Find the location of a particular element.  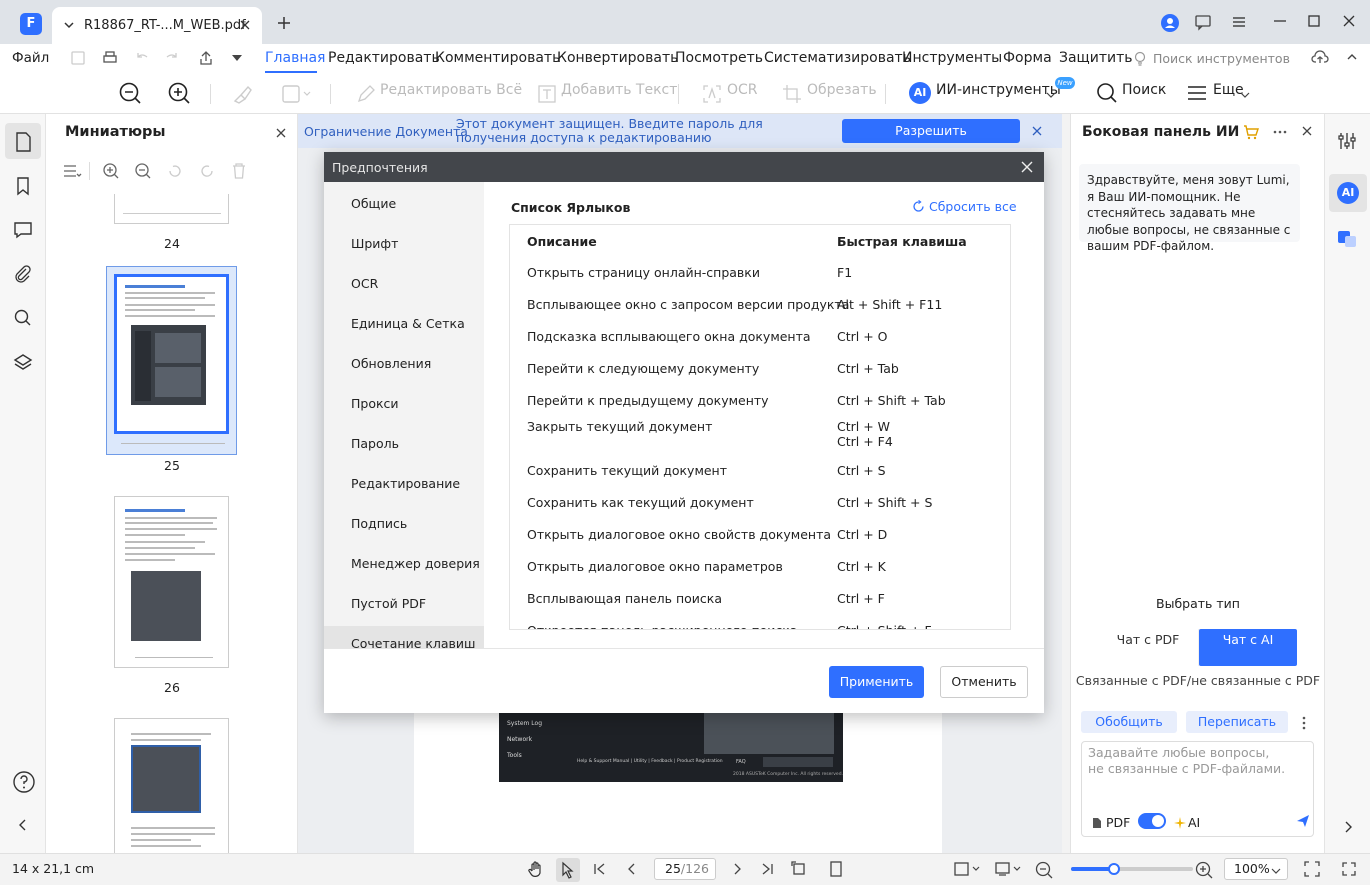

shape-icon is located at coordinates (297, 94).